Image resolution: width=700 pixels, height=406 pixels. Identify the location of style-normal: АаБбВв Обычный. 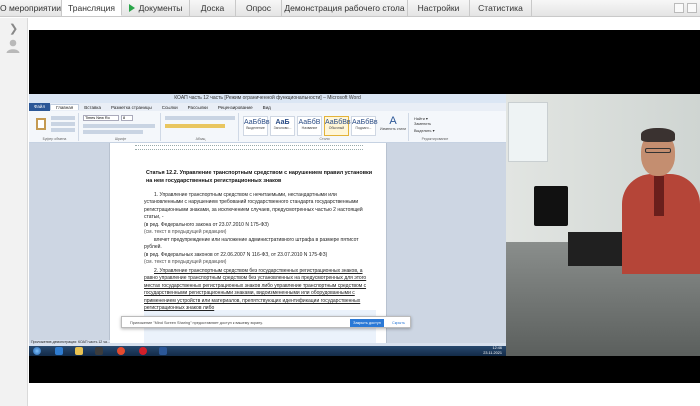
(337, 126).